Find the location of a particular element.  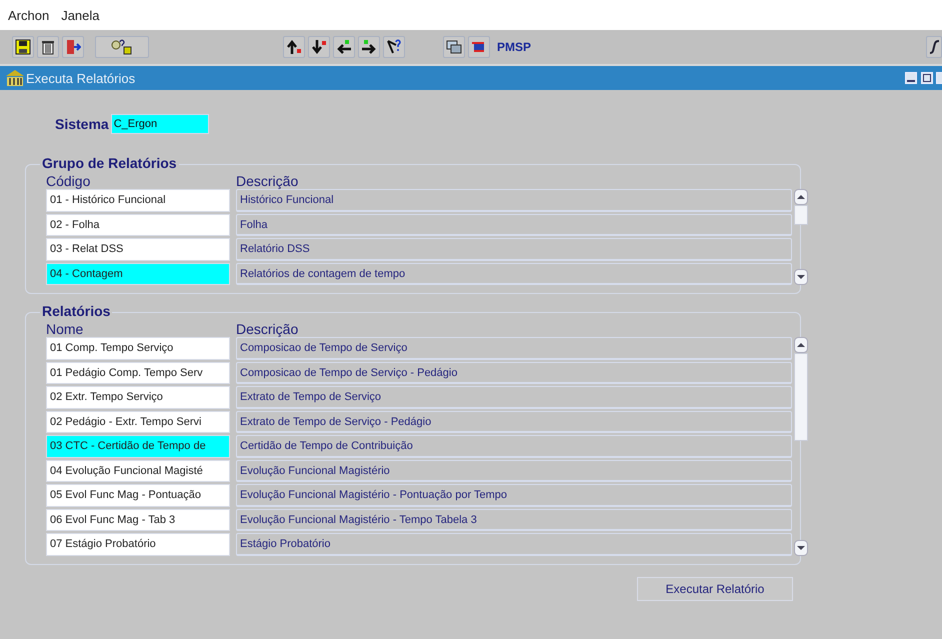

column-header: Código is located at coordinates (69, 181).